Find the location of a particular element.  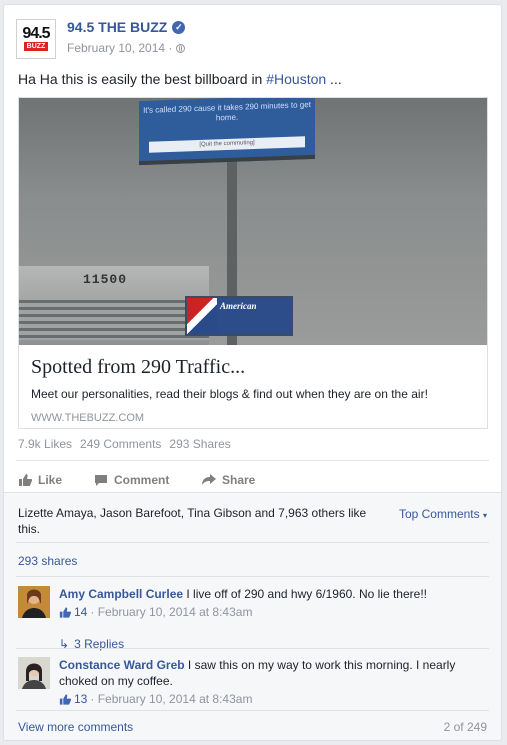

share-icon is located at coordinates (209, 479).